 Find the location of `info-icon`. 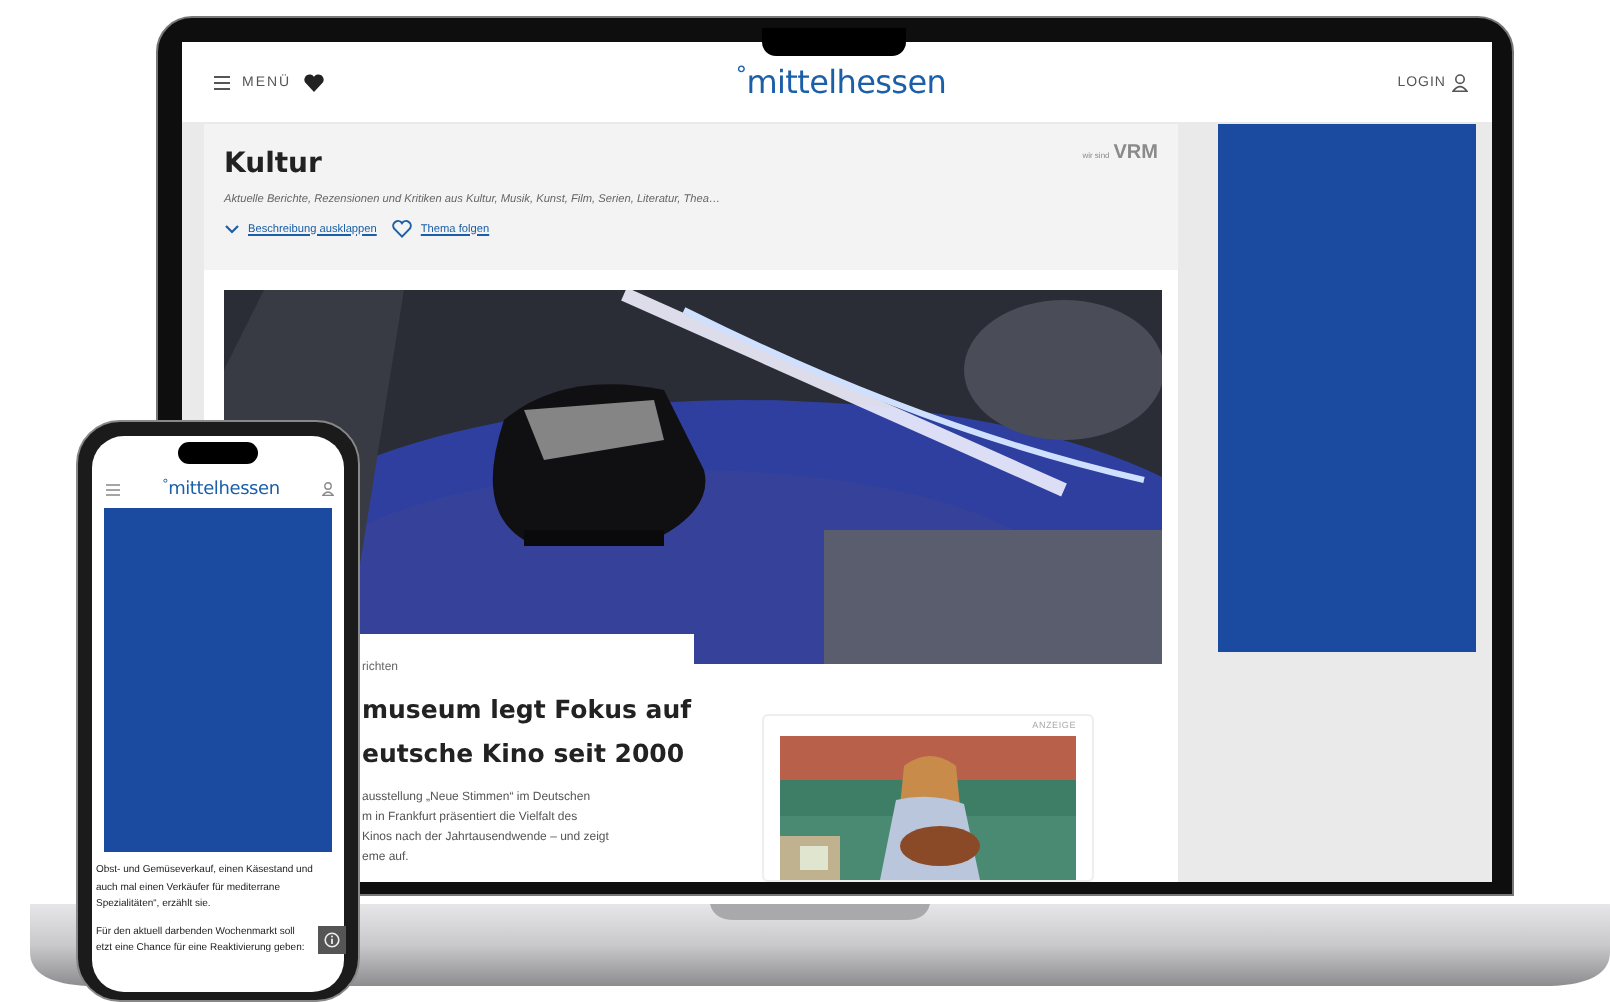

info-icon is located at coordinates (332, 940).